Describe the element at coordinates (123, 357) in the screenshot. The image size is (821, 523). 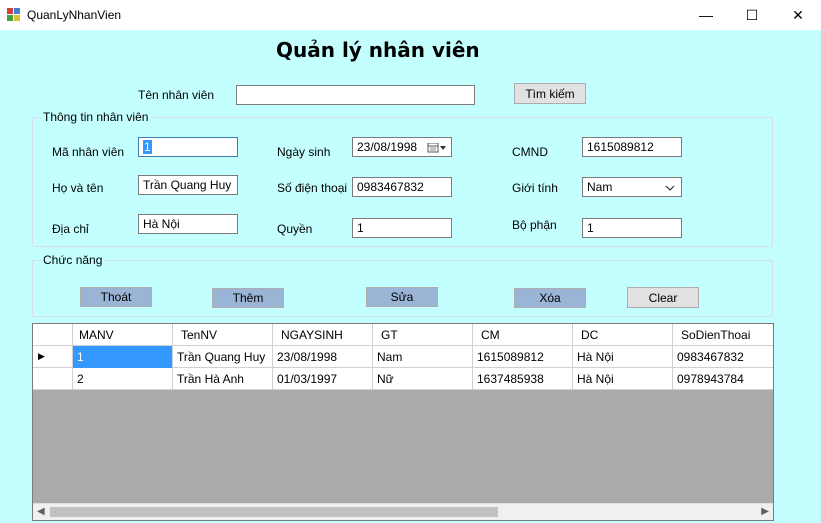
I see `table-cell: 1` at that location.